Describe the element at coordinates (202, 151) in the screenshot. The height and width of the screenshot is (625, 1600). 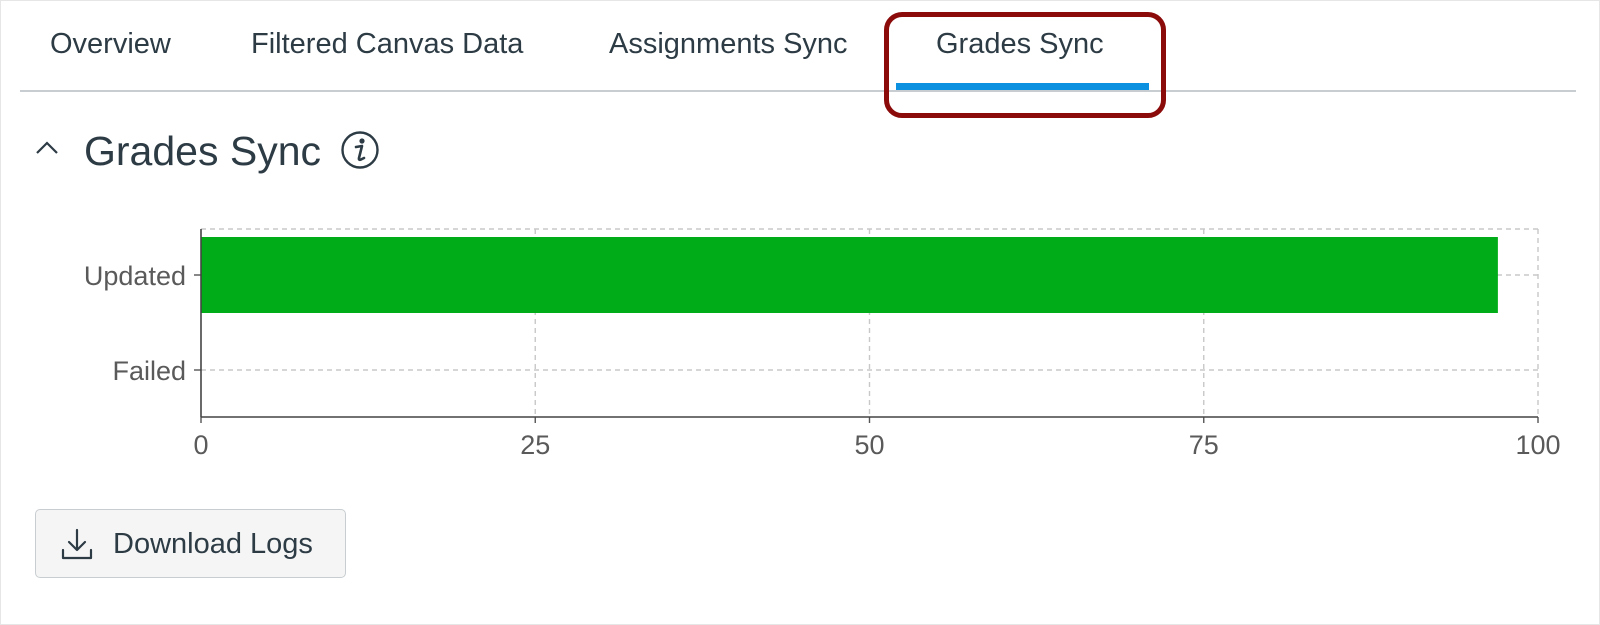
I see `section-title: Grades Sync` at that location.